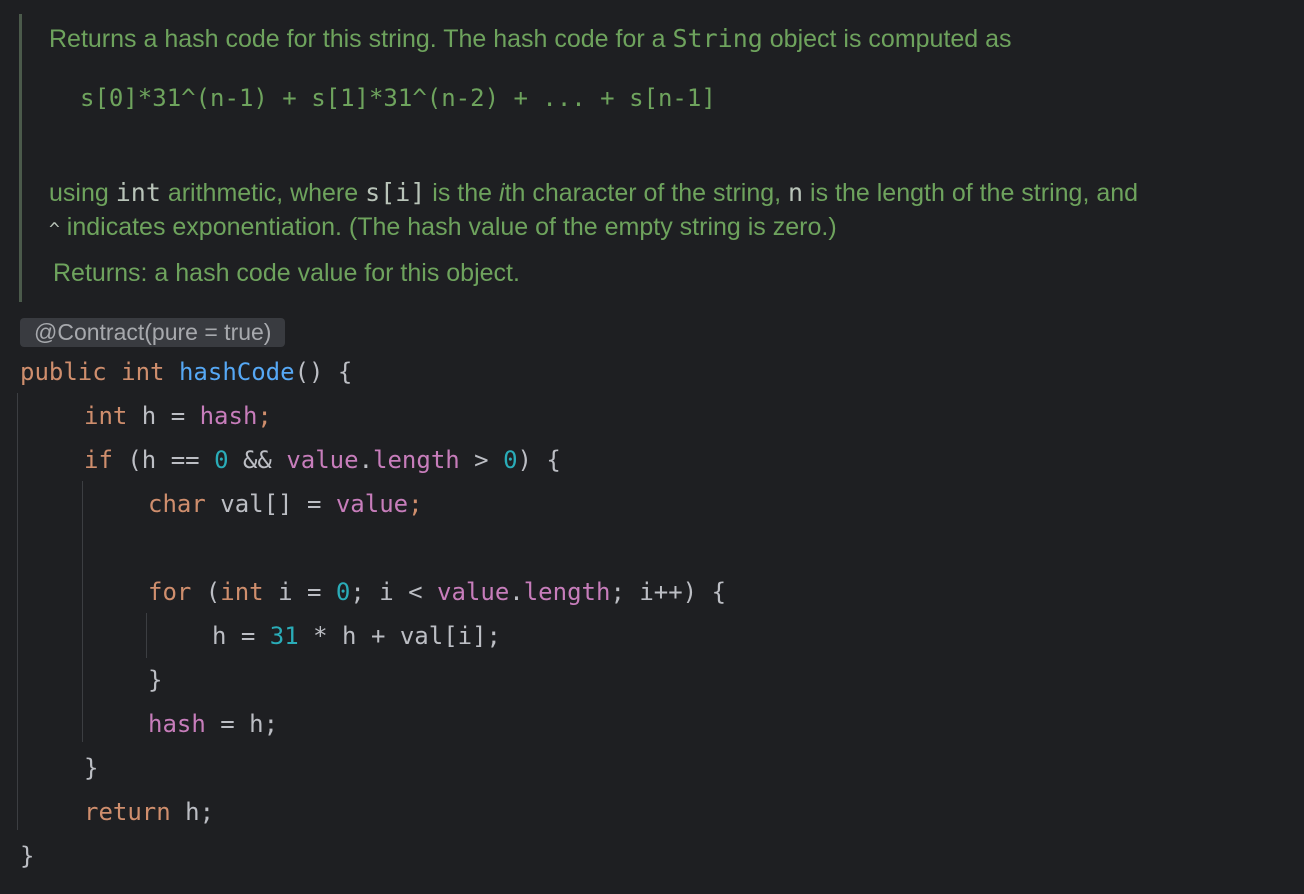 The height and width of the screenshot is (894, 1304). Describe the element at coordinates (153, 332) in the screenshot. I see `contract-annotation-inlay: @Contract(pure = true)` at that location.